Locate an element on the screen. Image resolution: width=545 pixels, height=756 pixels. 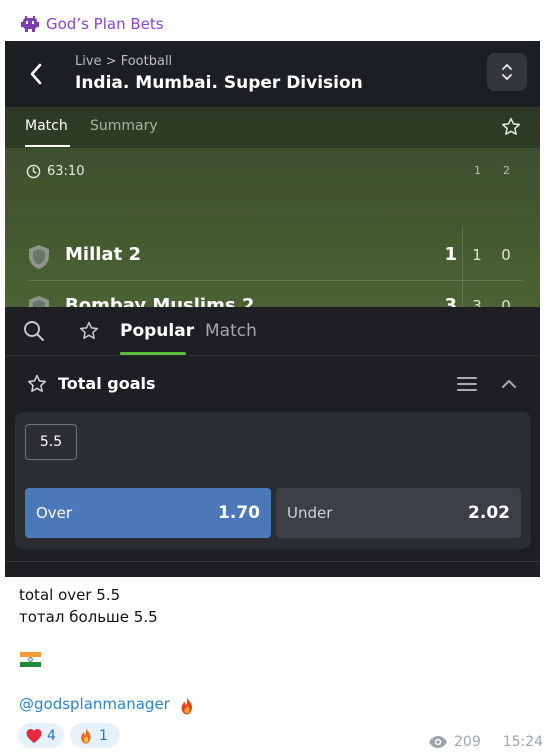
period-1-score: 1 is located at coordinates (477, 255).